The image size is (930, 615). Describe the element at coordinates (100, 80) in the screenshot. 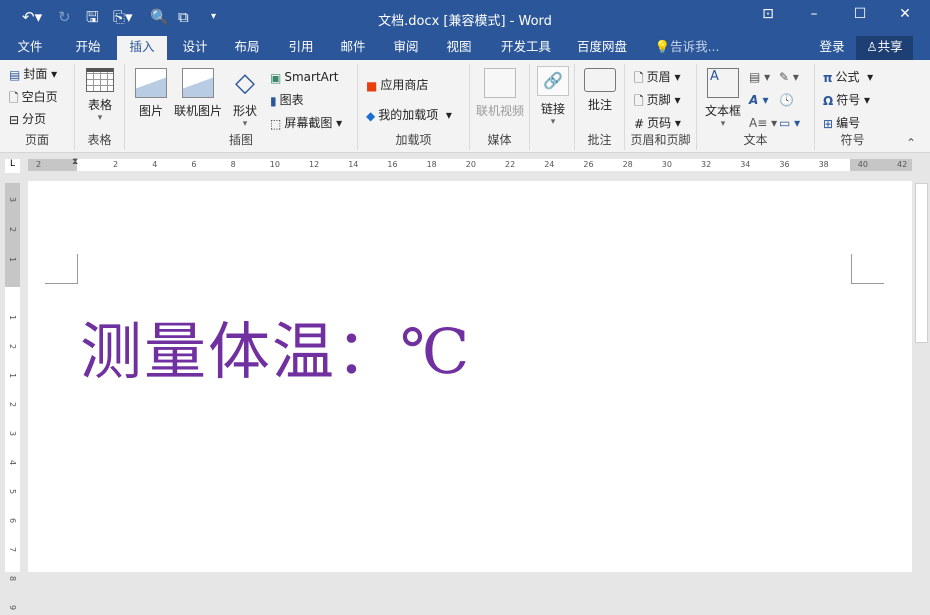

I see `table-icon` at that location.